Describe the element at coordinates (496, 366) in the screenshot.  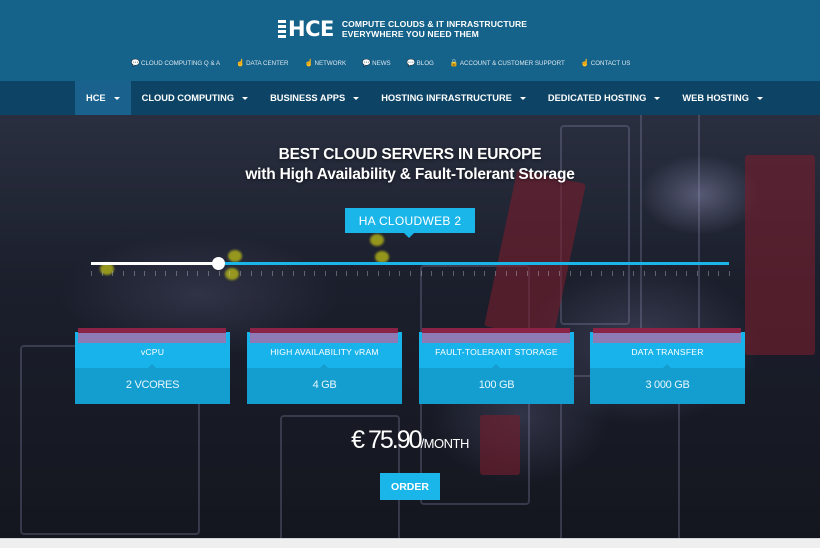
I see `spec-card-storage: FAULT-TOLERANT STORAGE 100 GB` at that location.